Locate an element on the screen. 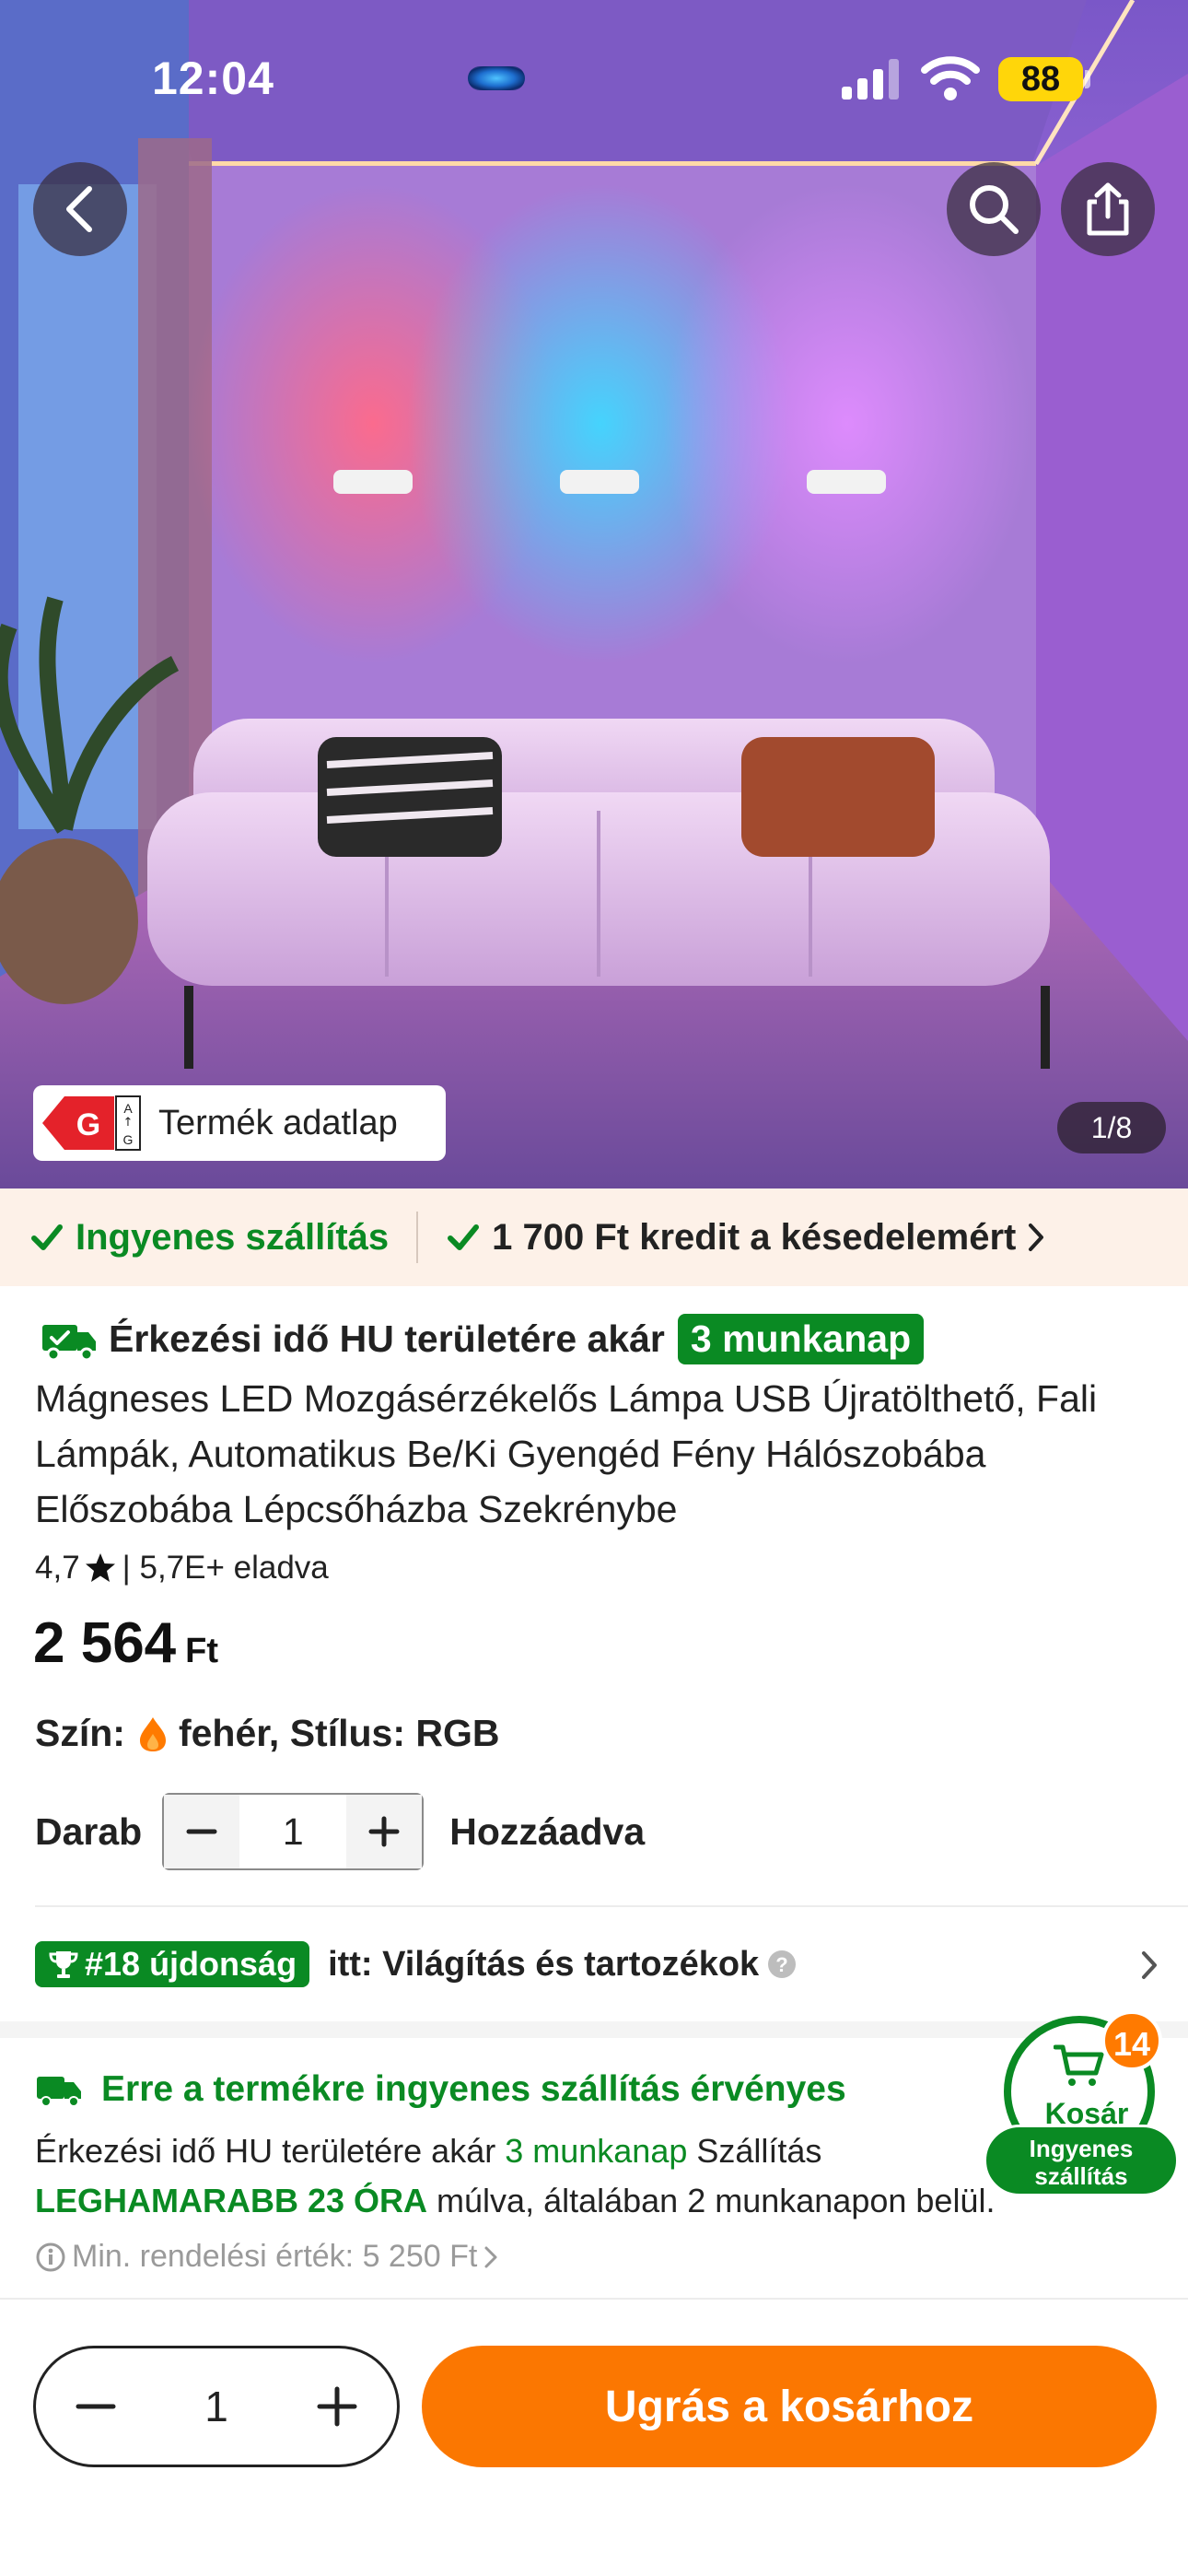  back-arrow-icon is located at coordinates (79, 209).